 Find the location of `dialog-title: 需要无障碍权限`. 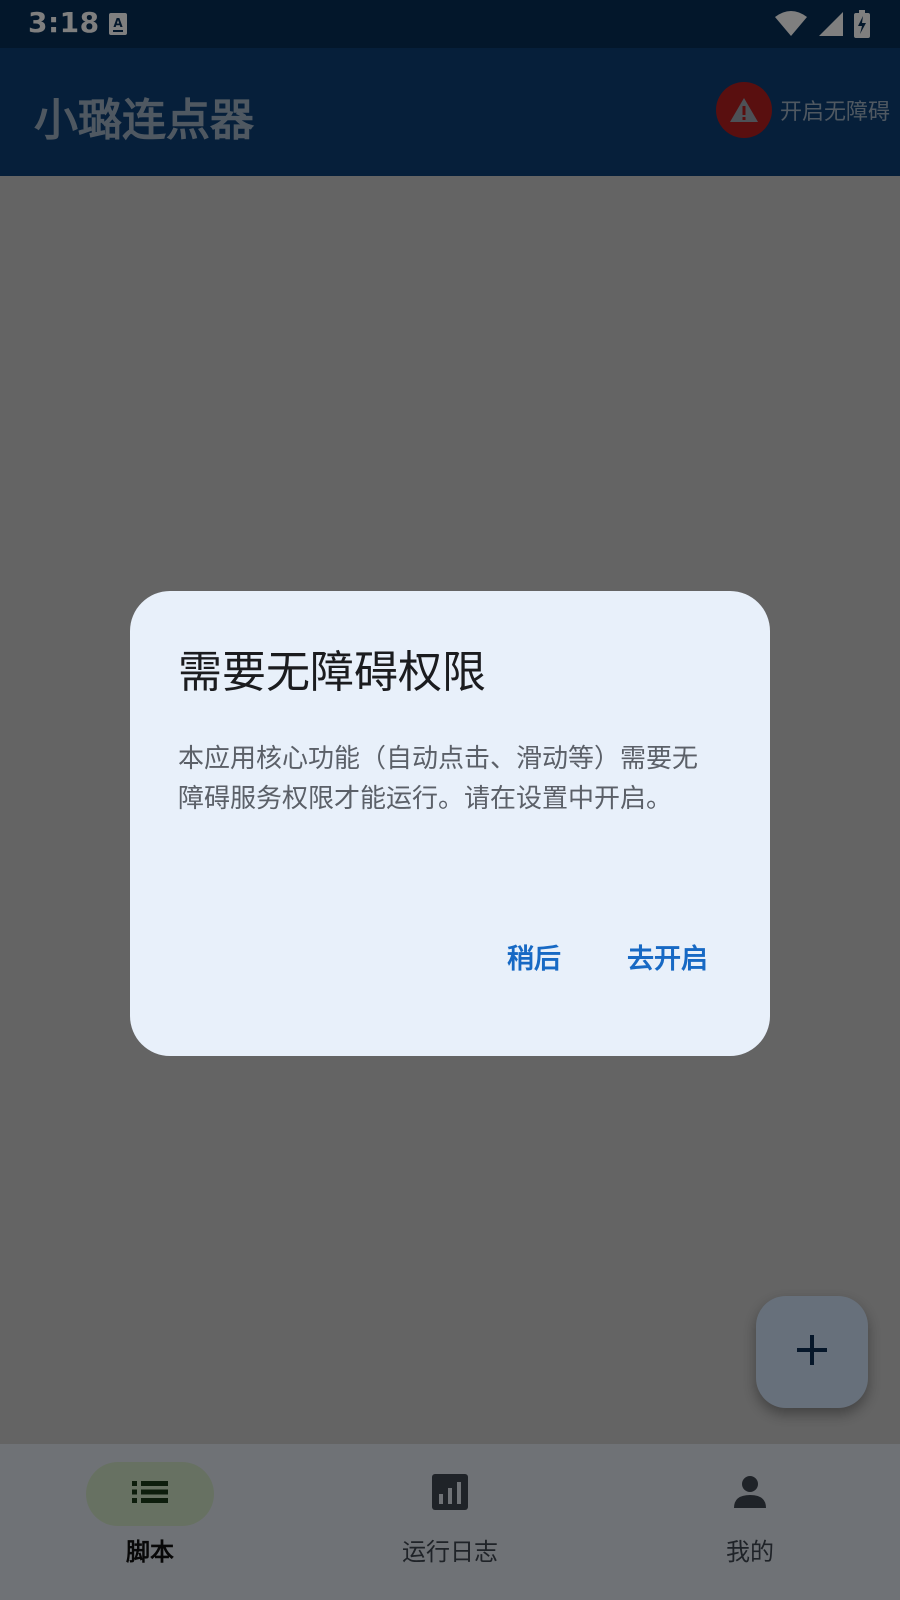

dialog-title: 需要无障碍权限 is located at coordinates (332, 672).